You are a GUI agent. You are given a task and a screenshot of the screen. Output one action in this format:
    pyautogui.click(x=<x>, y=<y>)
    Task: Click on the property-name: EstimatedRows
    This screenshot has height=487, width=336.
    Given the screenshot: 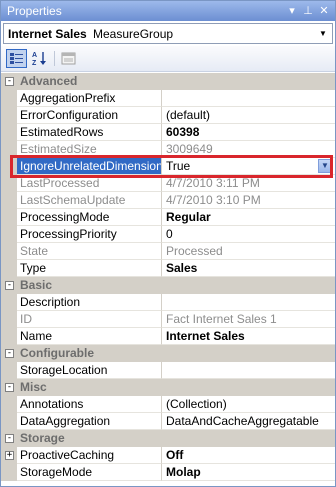 What is the action you would take?
    pyautogui.click(x=89, y=132)
    